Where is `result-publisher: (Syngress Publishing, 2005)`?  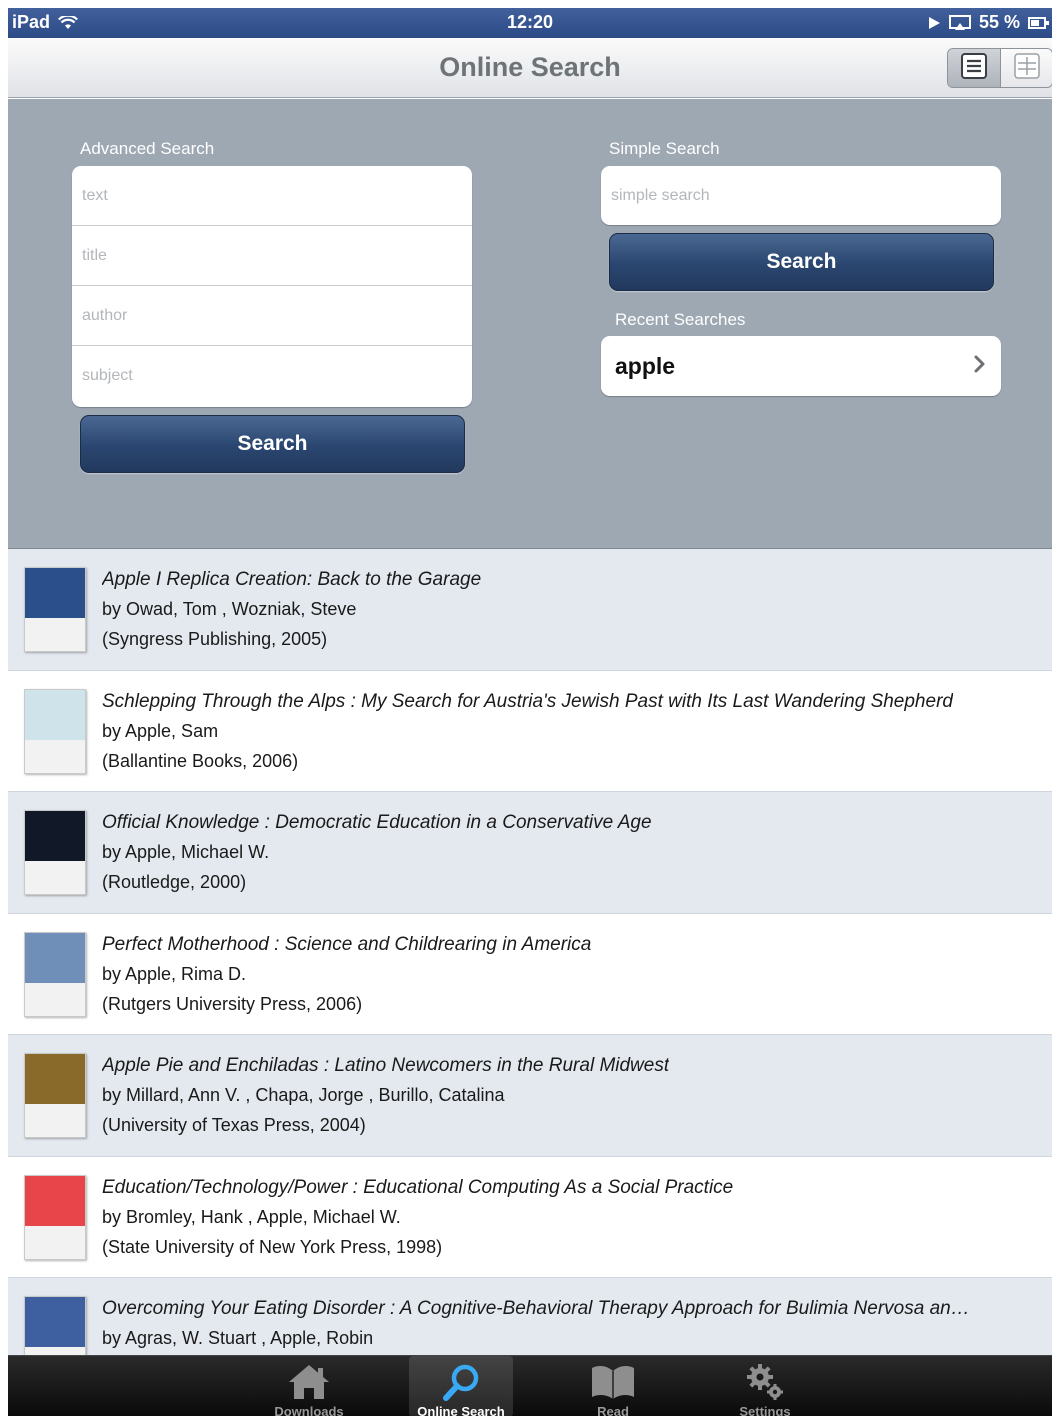
result-publisher: (Syngress Publishing, 2005) is located at coordinates (215, 639).